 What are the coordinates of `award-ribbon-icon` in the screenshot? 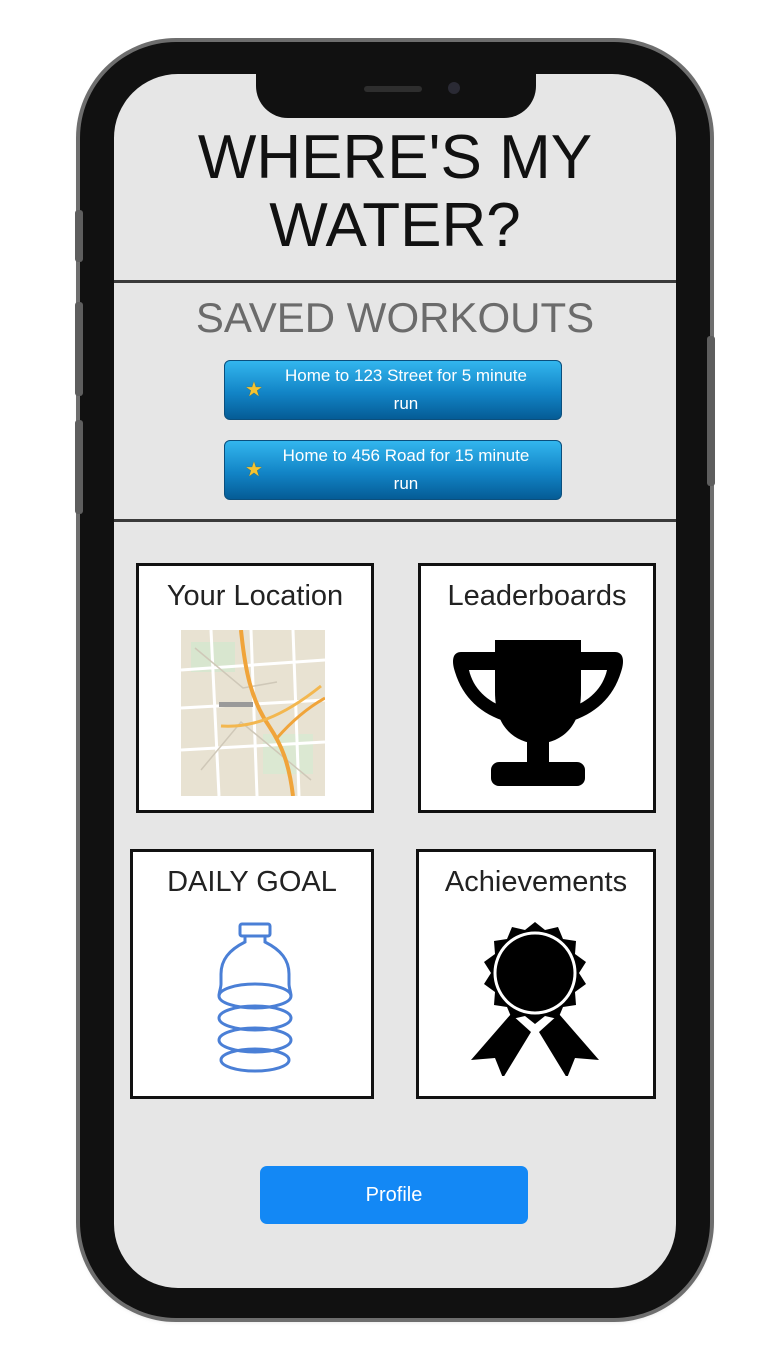 It's located at (535, 999).